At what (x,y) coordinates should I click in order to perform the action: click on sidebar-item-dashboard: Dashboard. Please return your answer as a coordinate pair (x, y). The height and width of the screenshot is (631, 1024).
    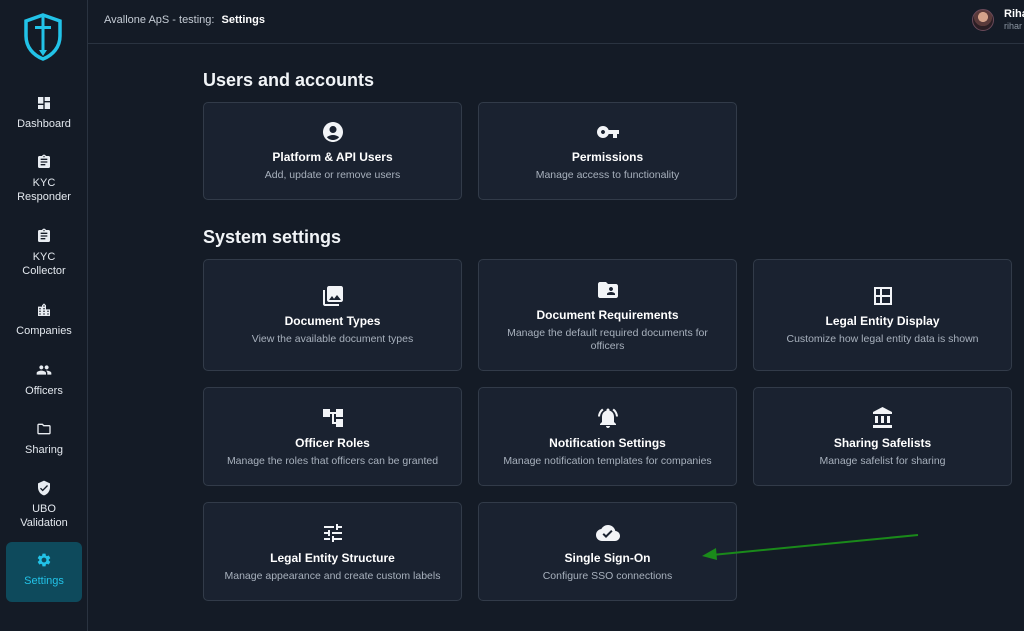
    Looking at the image, I should click on (44, 113).